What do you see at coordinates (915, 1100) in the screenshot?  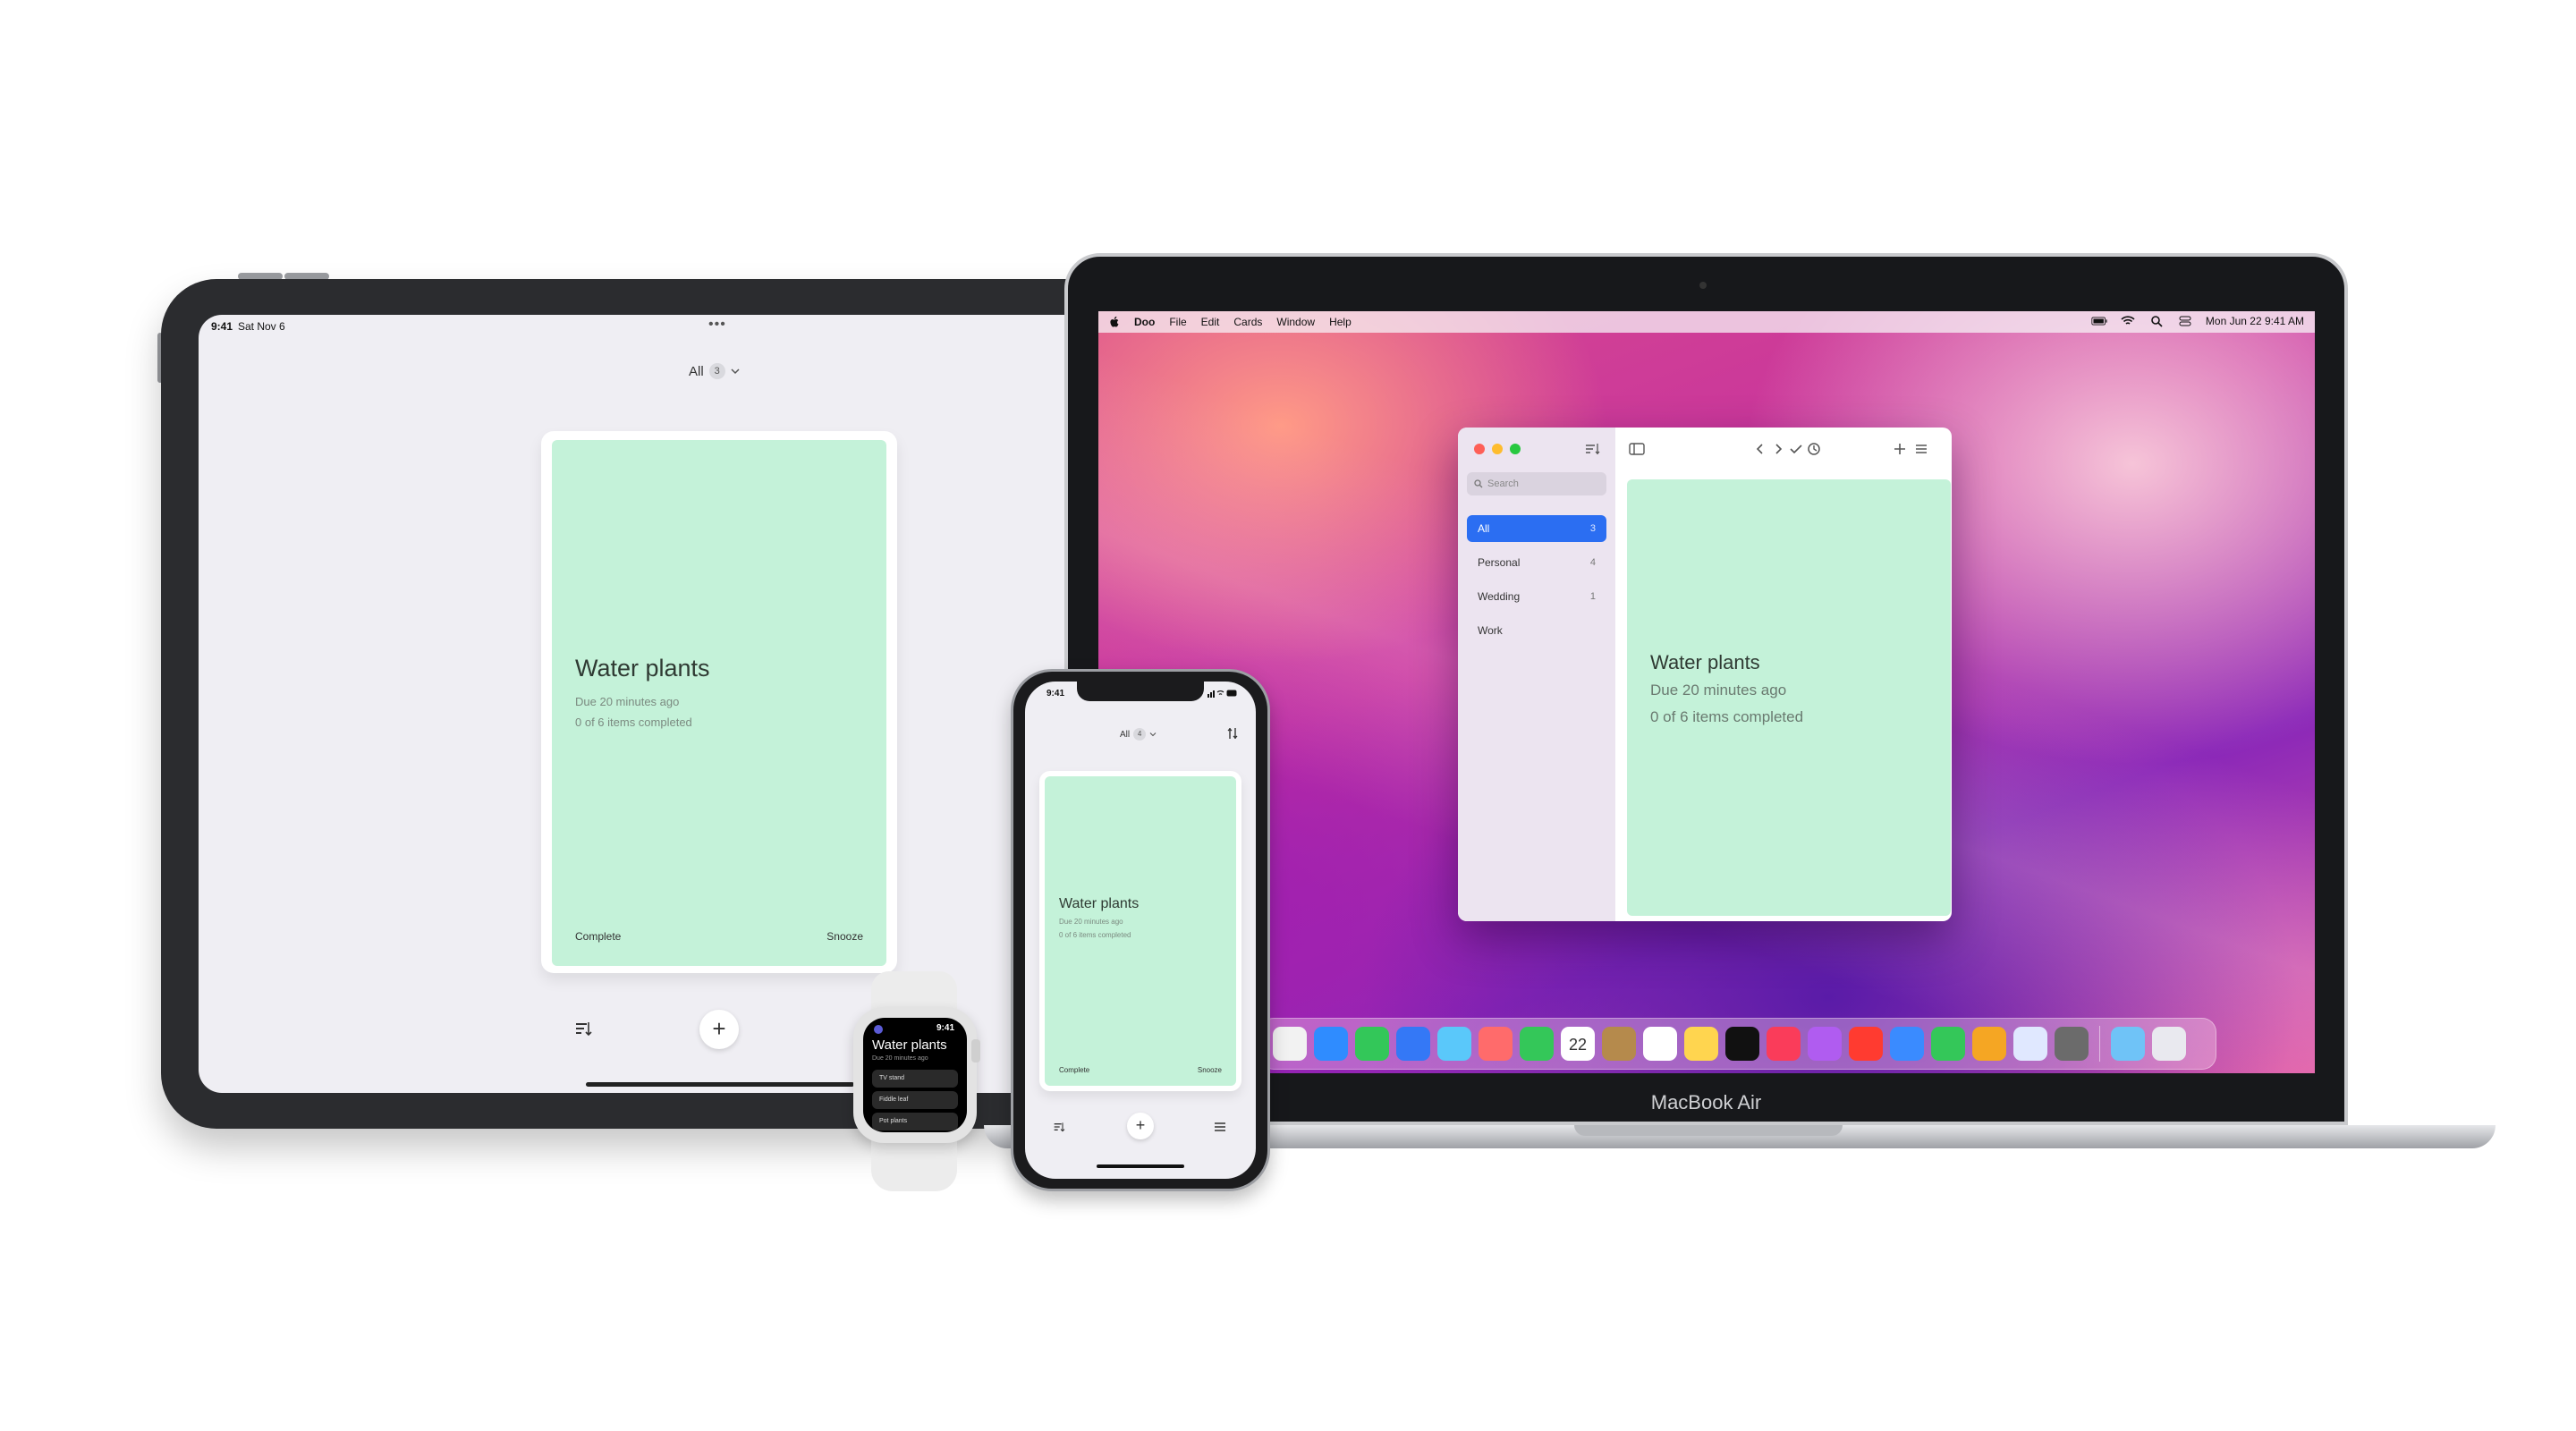 I see `checklist-item: Fiddle leaf` at bounding box center [915, 1100].